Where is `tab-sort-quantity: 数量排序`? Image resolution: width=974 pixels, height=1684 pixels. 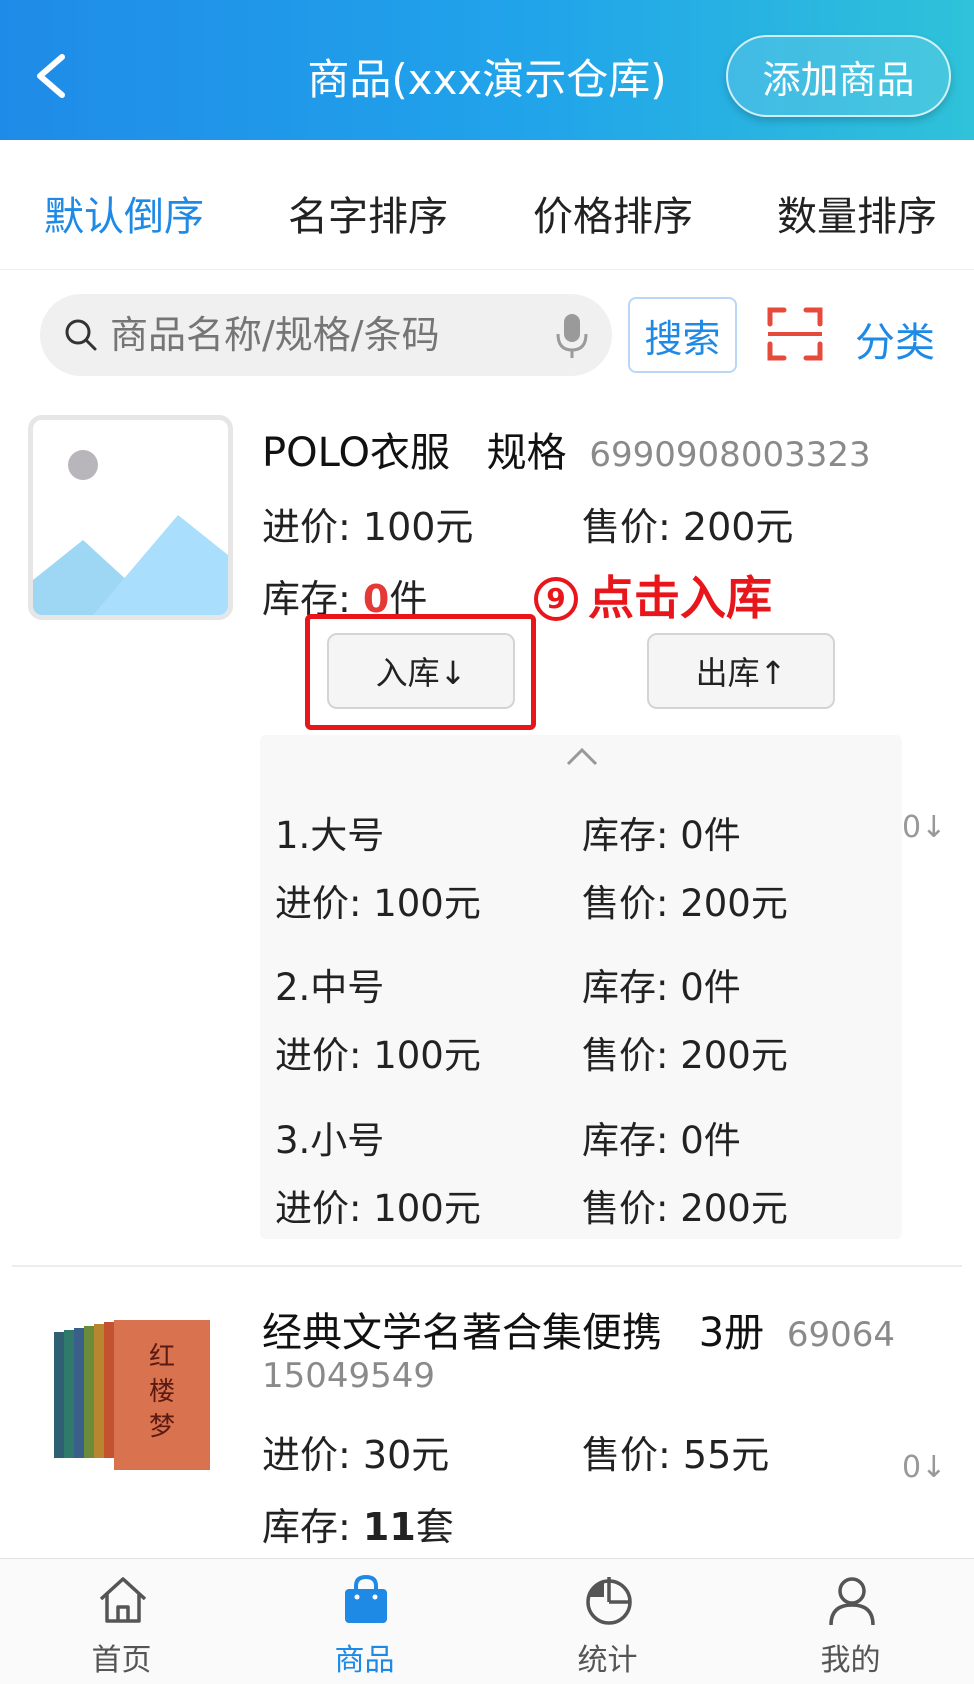
tab-sort-quantity: 数量排序 is located at coordinates (857, 213).